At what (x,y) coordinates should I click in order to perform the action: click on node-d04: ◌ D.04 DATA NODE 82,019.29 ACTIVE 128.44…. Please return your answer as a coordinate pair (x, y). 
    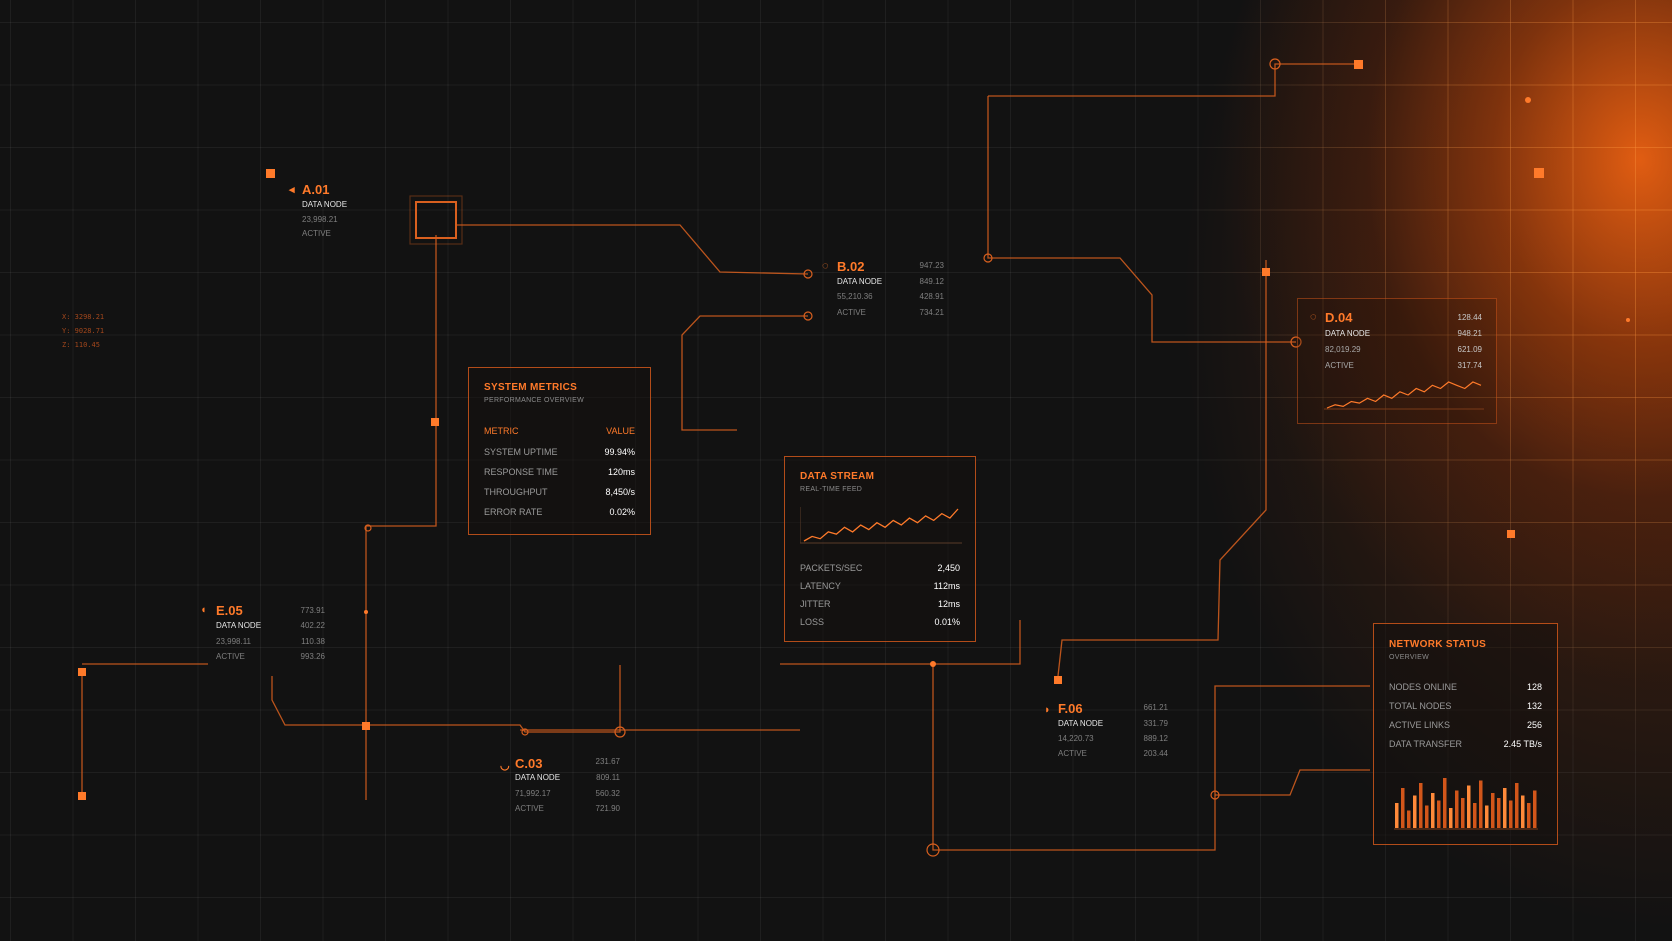
    Looking at the image, I should click on (1397, 361).